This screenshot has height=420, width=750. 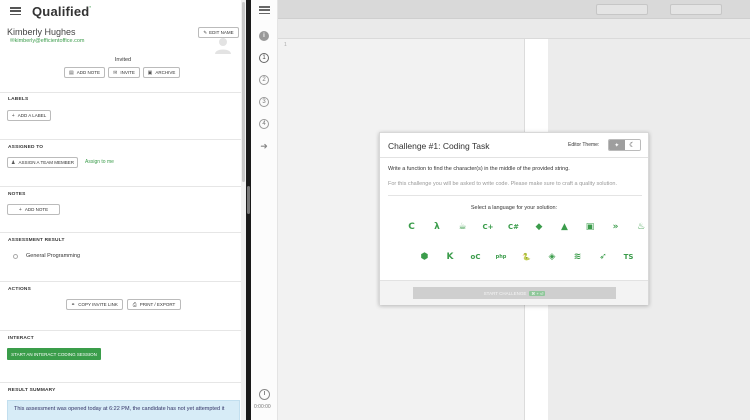 What do you see at coordinates (584, 145) in the screenshot?
I see `theme-label: Editor Theme:` at bounding box center [584, 145].